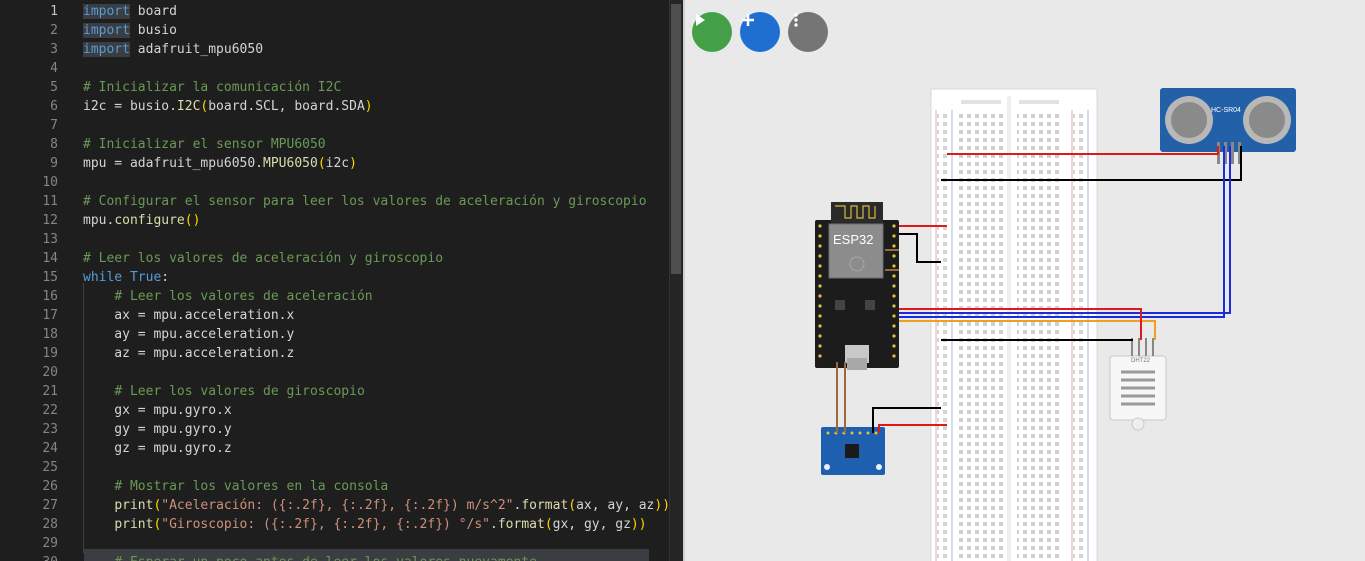 Image resolution: width=1365 pixels, height=561 pixels. What do you see at coordinates (54, 144) in the screenshot?
I see `line-number: 8` at bounding box center [54, 144].